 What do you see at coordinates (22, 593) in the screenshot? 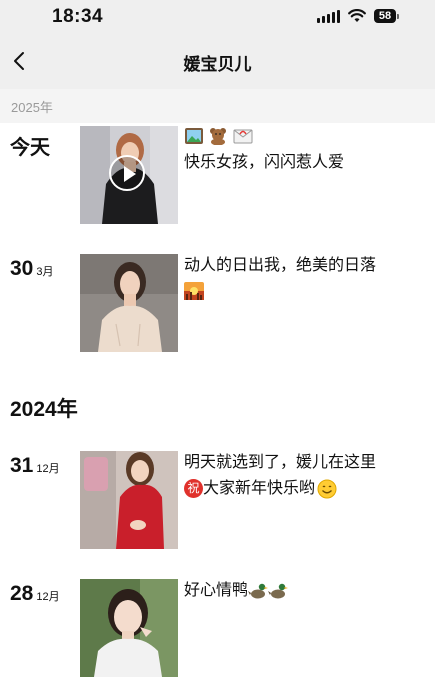
I see `post-day: 28` at bounding box center [22, 593].